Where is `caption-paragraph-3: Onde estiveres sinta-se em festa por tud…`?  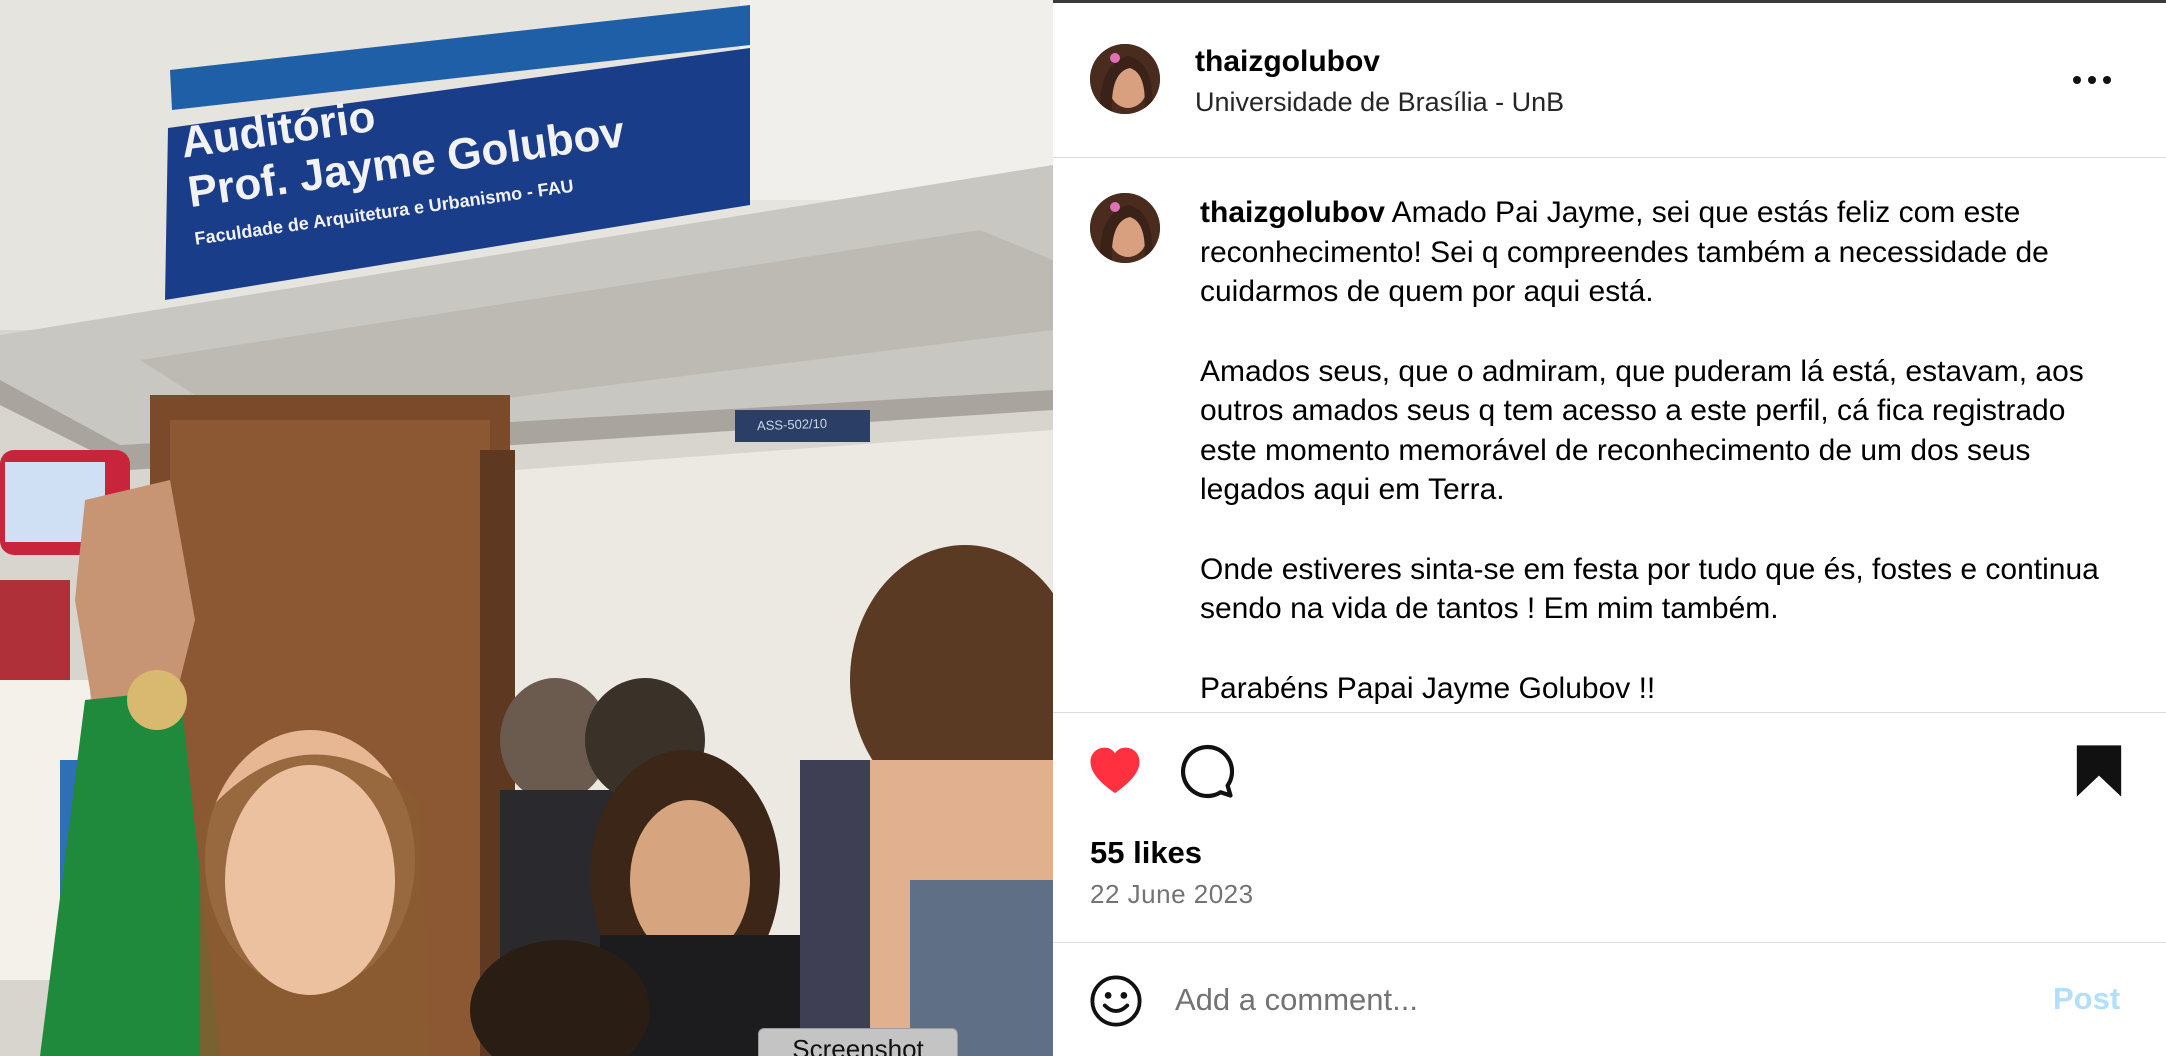 caption-paragraph-3: Onde estiveres sinta-se em festa por tud… is located at coordinates (1649, 589).